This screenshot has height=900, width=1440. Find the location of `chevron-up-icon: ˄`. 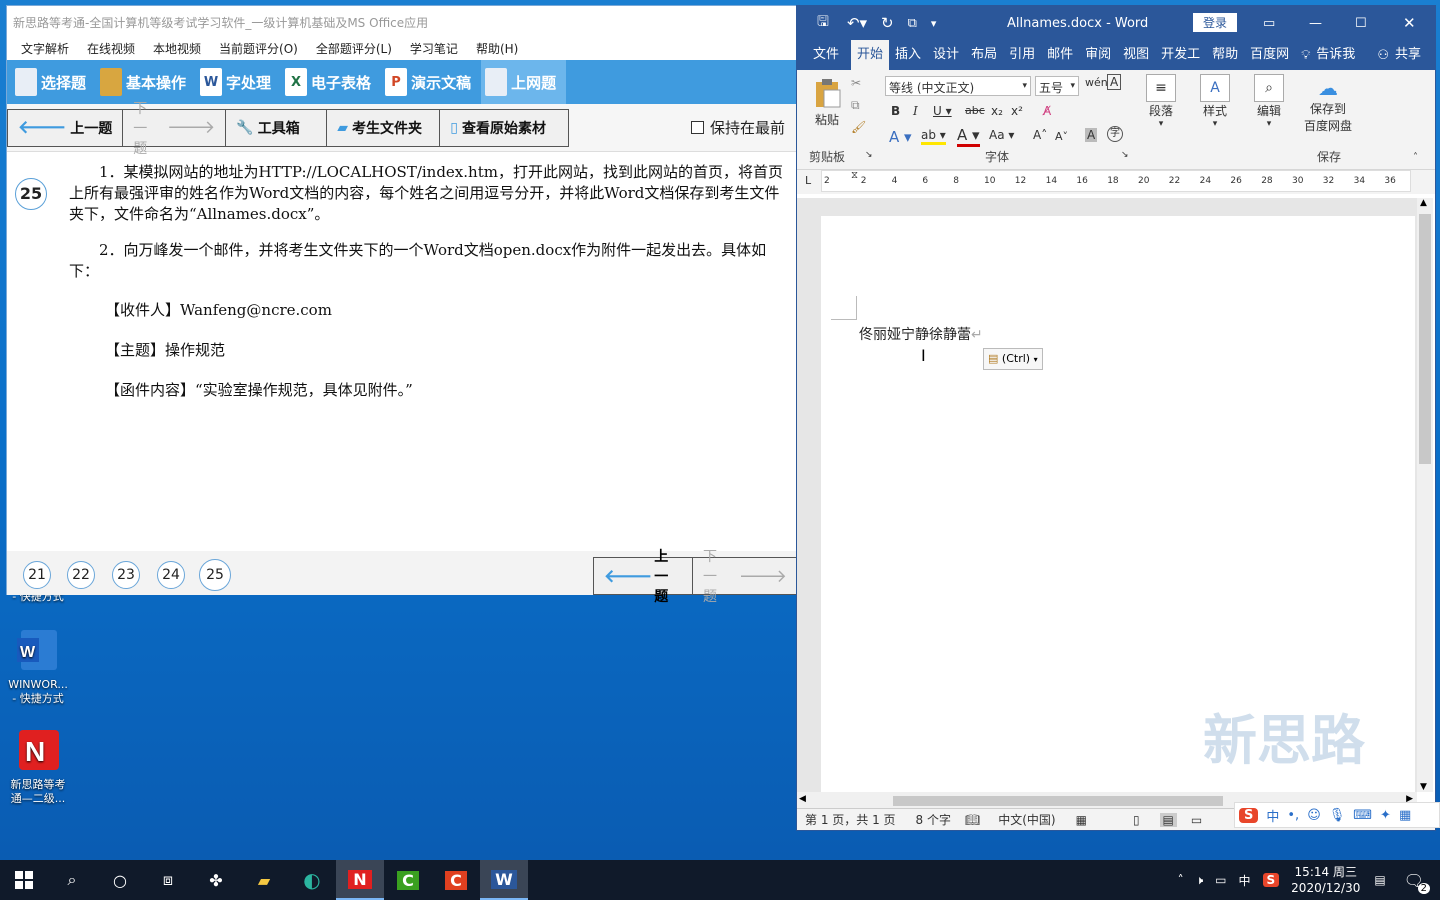

chevron-up-icon: ˄ is located at coordinates (1181, 880).